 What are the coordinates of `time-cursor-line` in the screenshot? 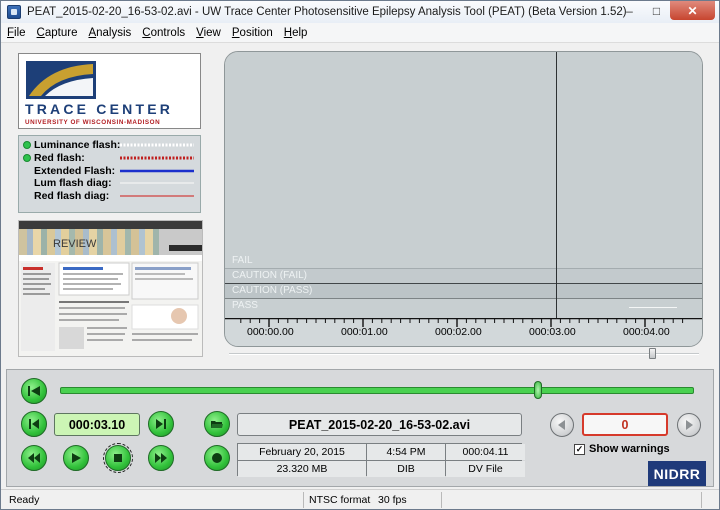 It's located at (557, 185).